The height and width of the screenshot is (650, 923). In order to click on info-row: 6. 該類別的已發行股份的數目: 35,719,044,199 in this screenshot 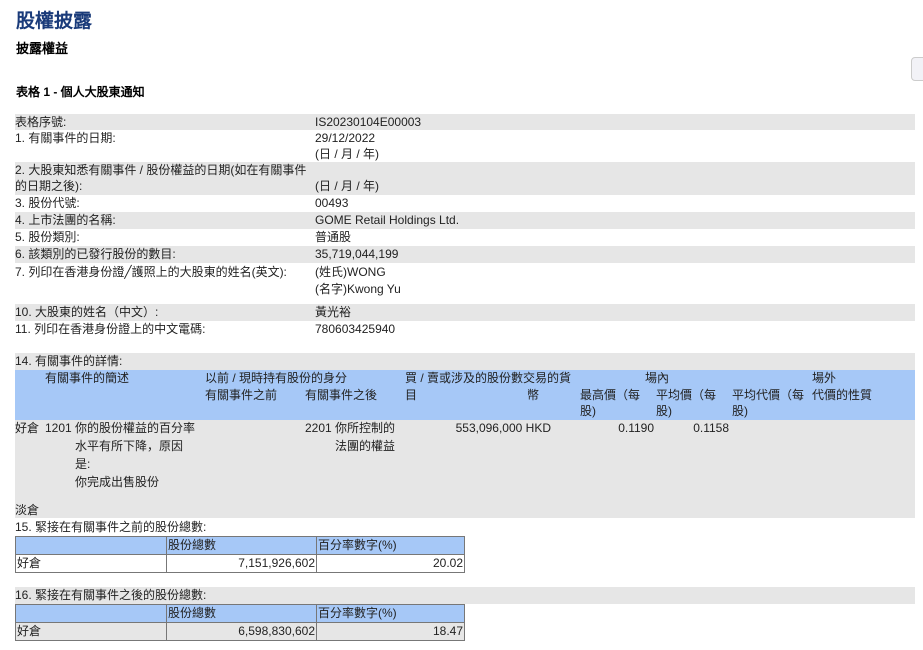, I will do `click(465, 254)`.